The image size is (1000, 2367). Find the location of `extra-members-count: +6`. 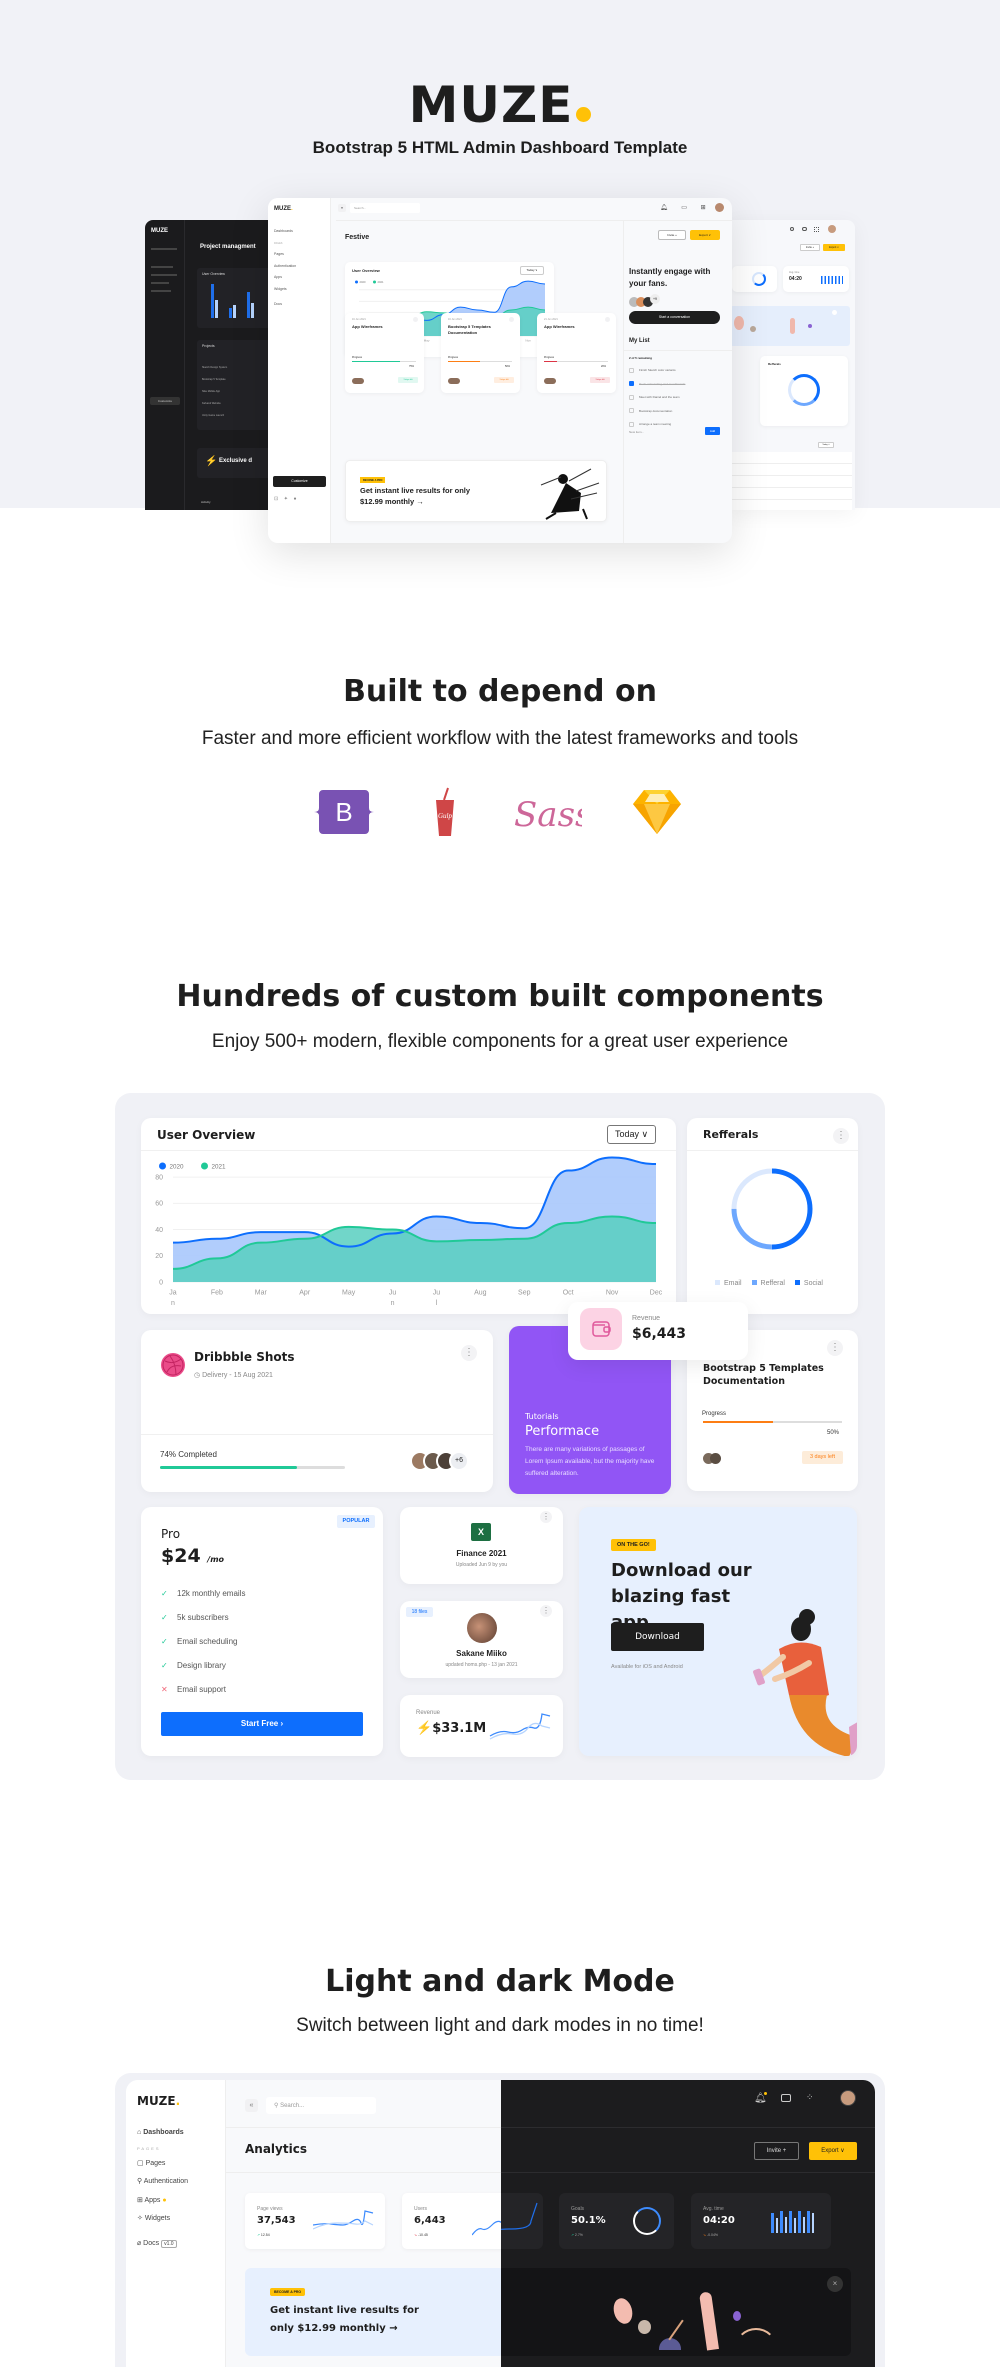

extra-members-count: +6 is located at coordinates (459, 1461).